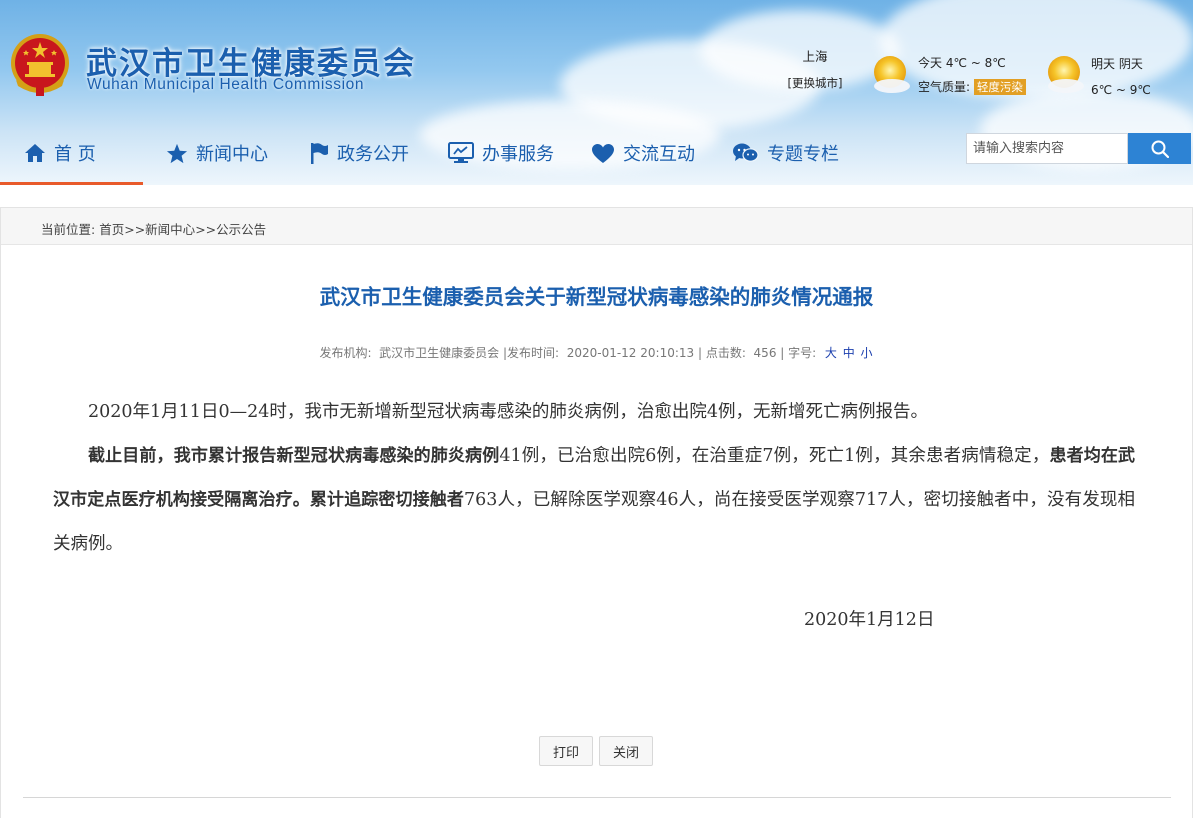 The width and height of the screenshot is (1193, 818). What do you see at coordinates (439, 353) in the screenshot?
I see `publisher: 武汉市卫生健康委员会` at bounding box center [439, 353].